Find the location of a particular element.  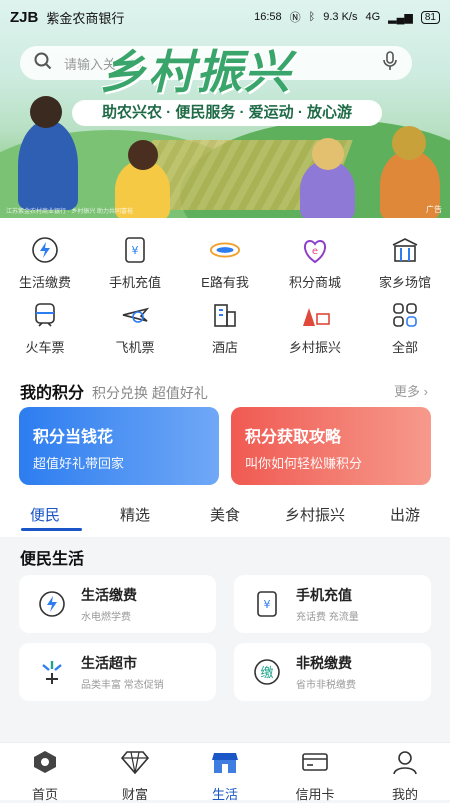

nav-home: 首页 is located at coordinates (45, 772).